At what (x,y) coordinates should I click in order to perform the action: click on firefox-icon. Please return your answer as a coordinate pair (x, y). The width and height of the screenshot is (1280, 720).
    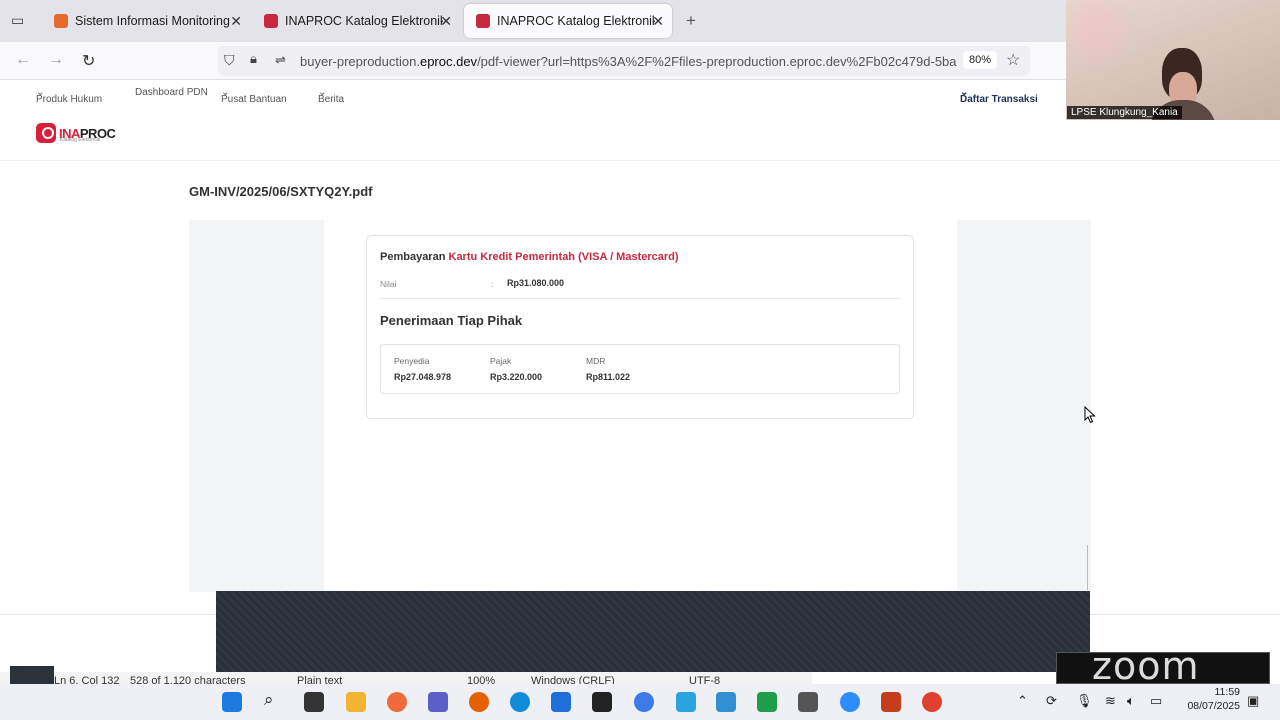
    Looking at the image, I should click on (479, 702).